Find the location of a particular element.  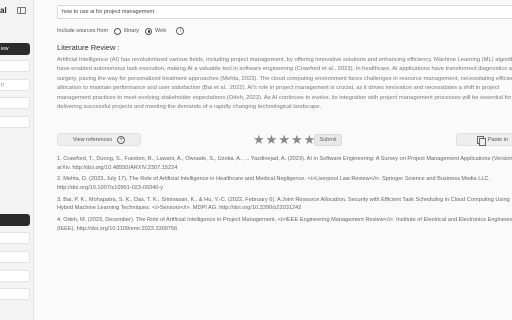

sidebar-button-new-review: iew is located at coordinates (15, 49).